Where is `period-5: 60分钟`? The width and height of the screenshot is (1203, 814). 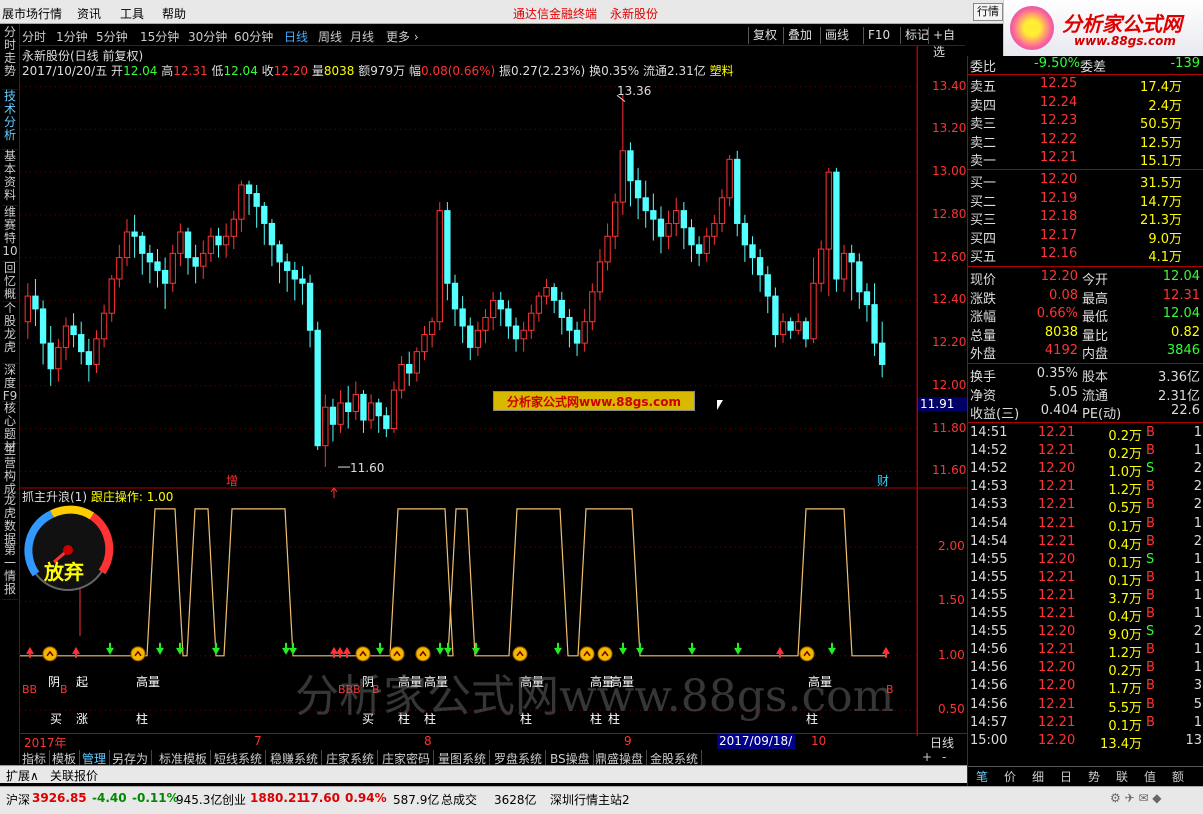
period-5: 60分钟 is located at coordinates (253, 36).